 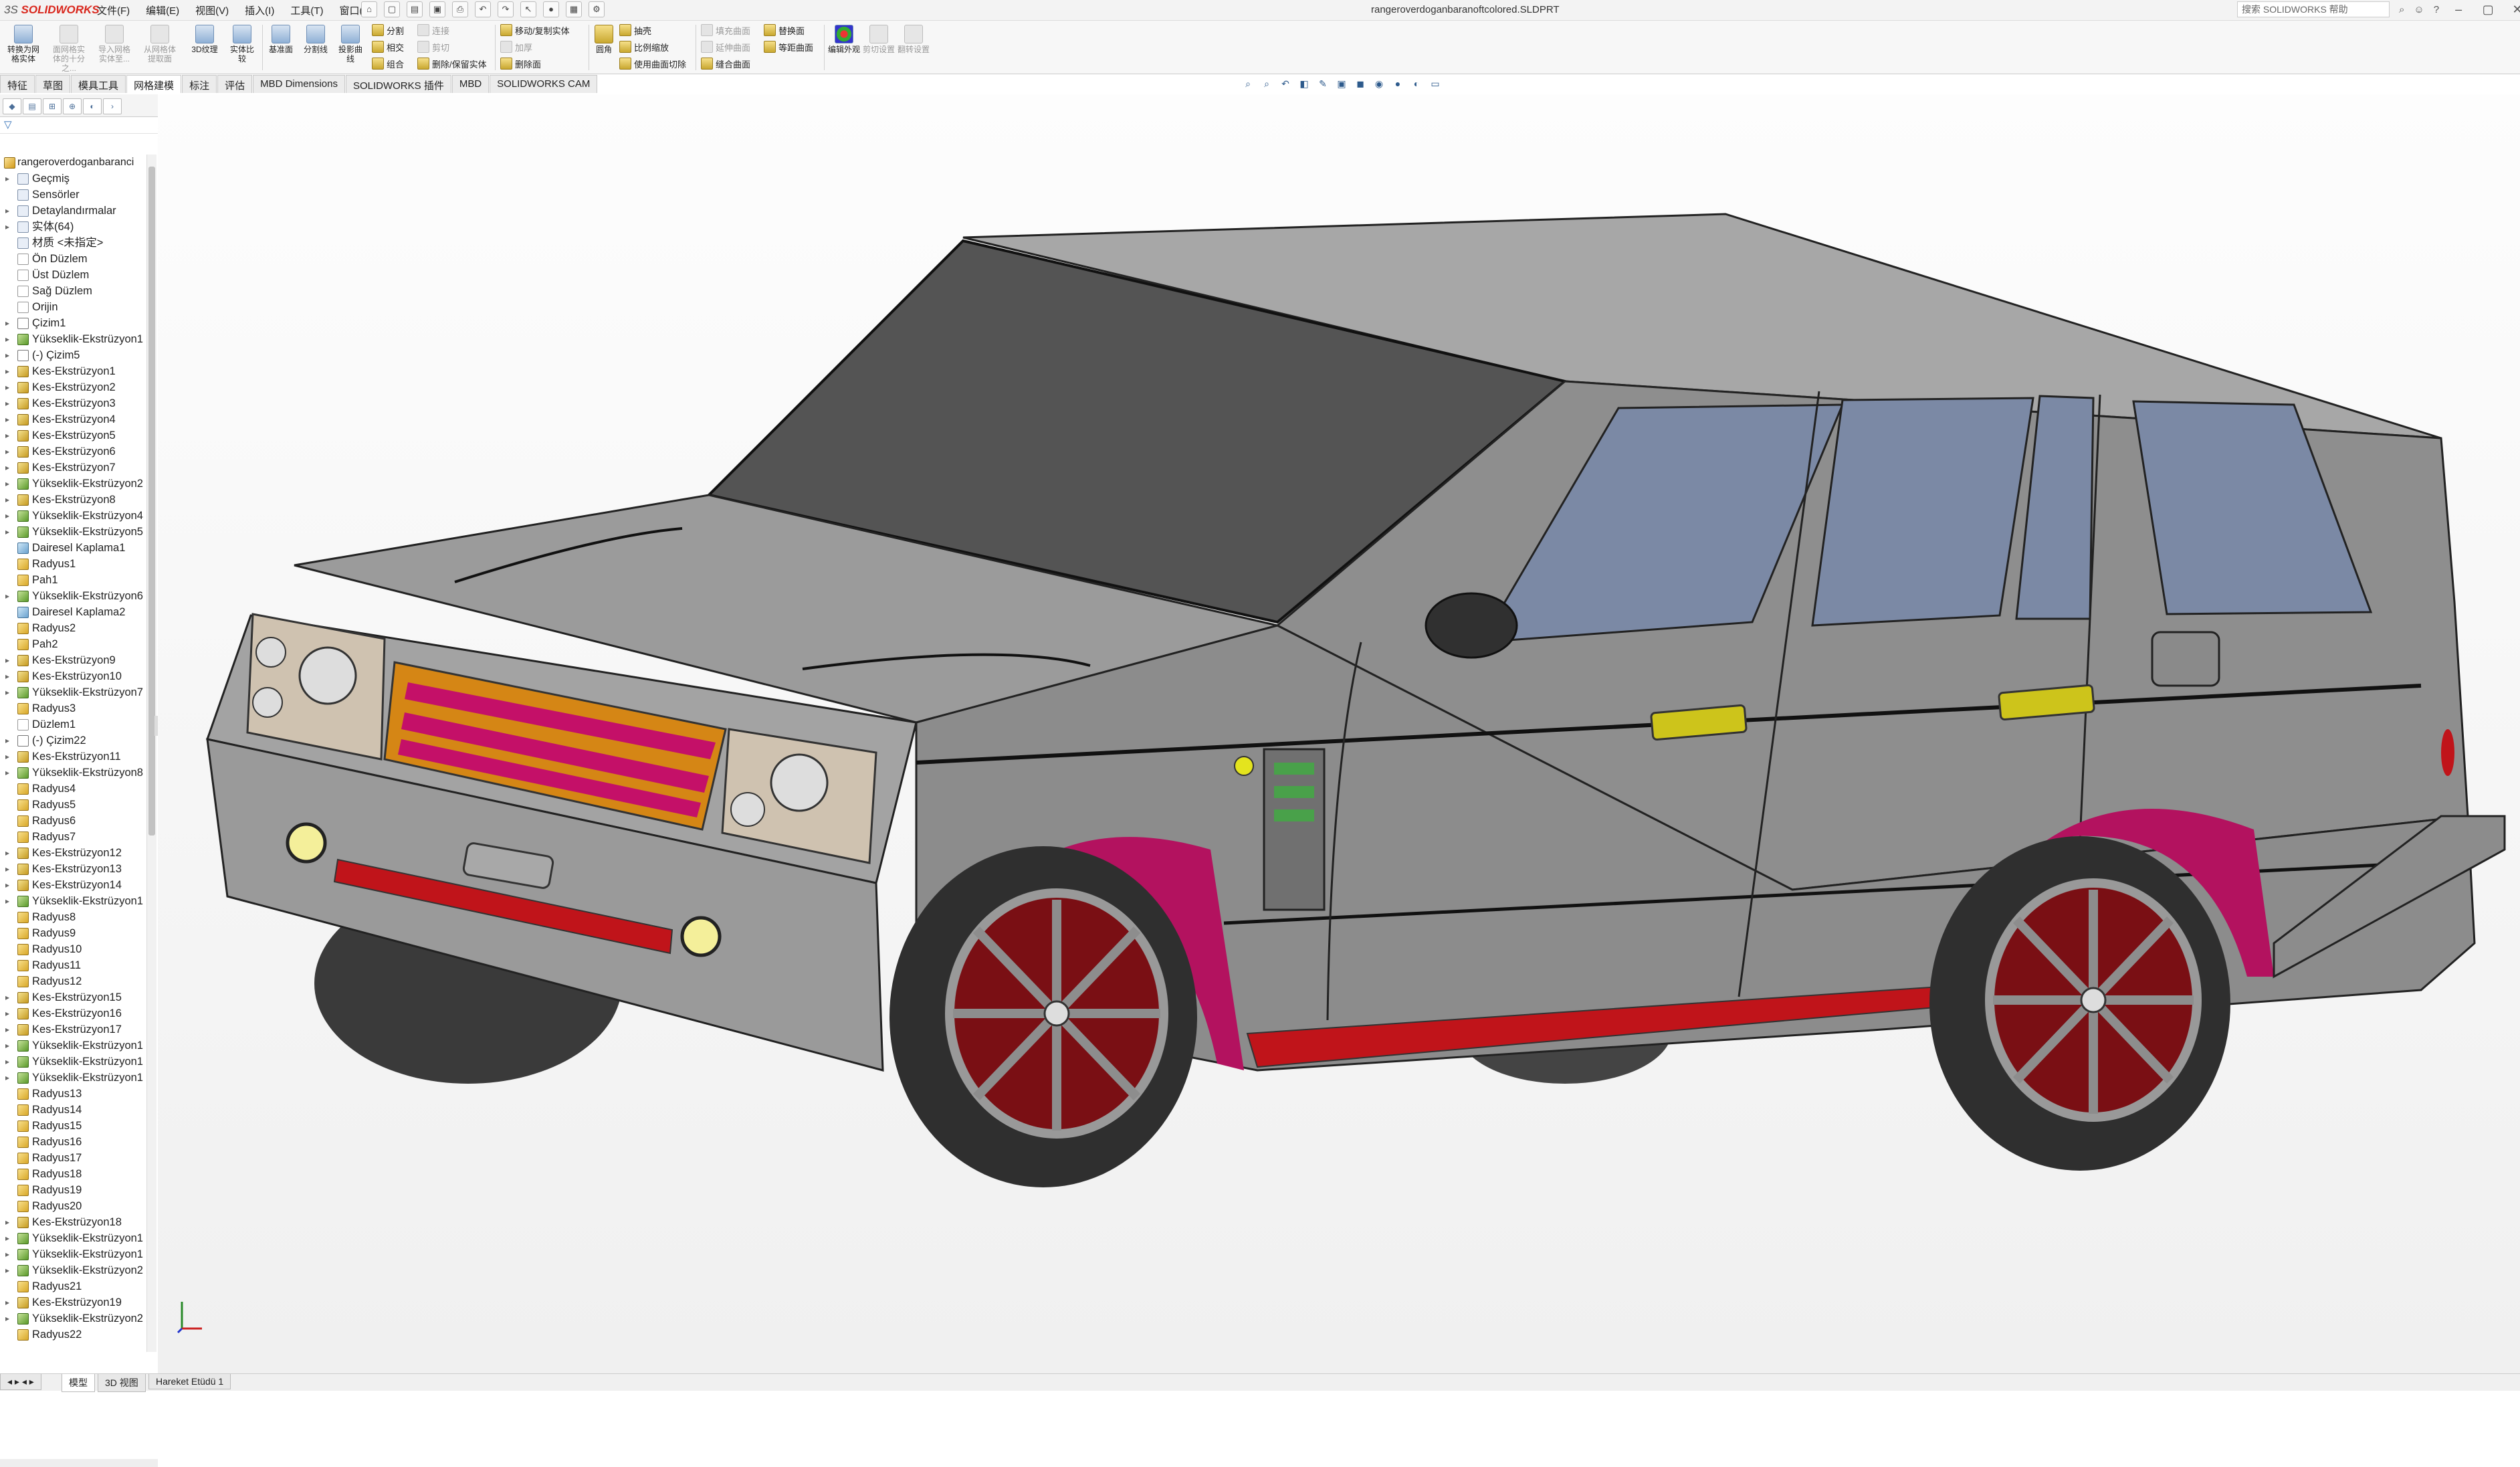 I want to click on tree-item: Radyus5, so click(x=73, y=805).